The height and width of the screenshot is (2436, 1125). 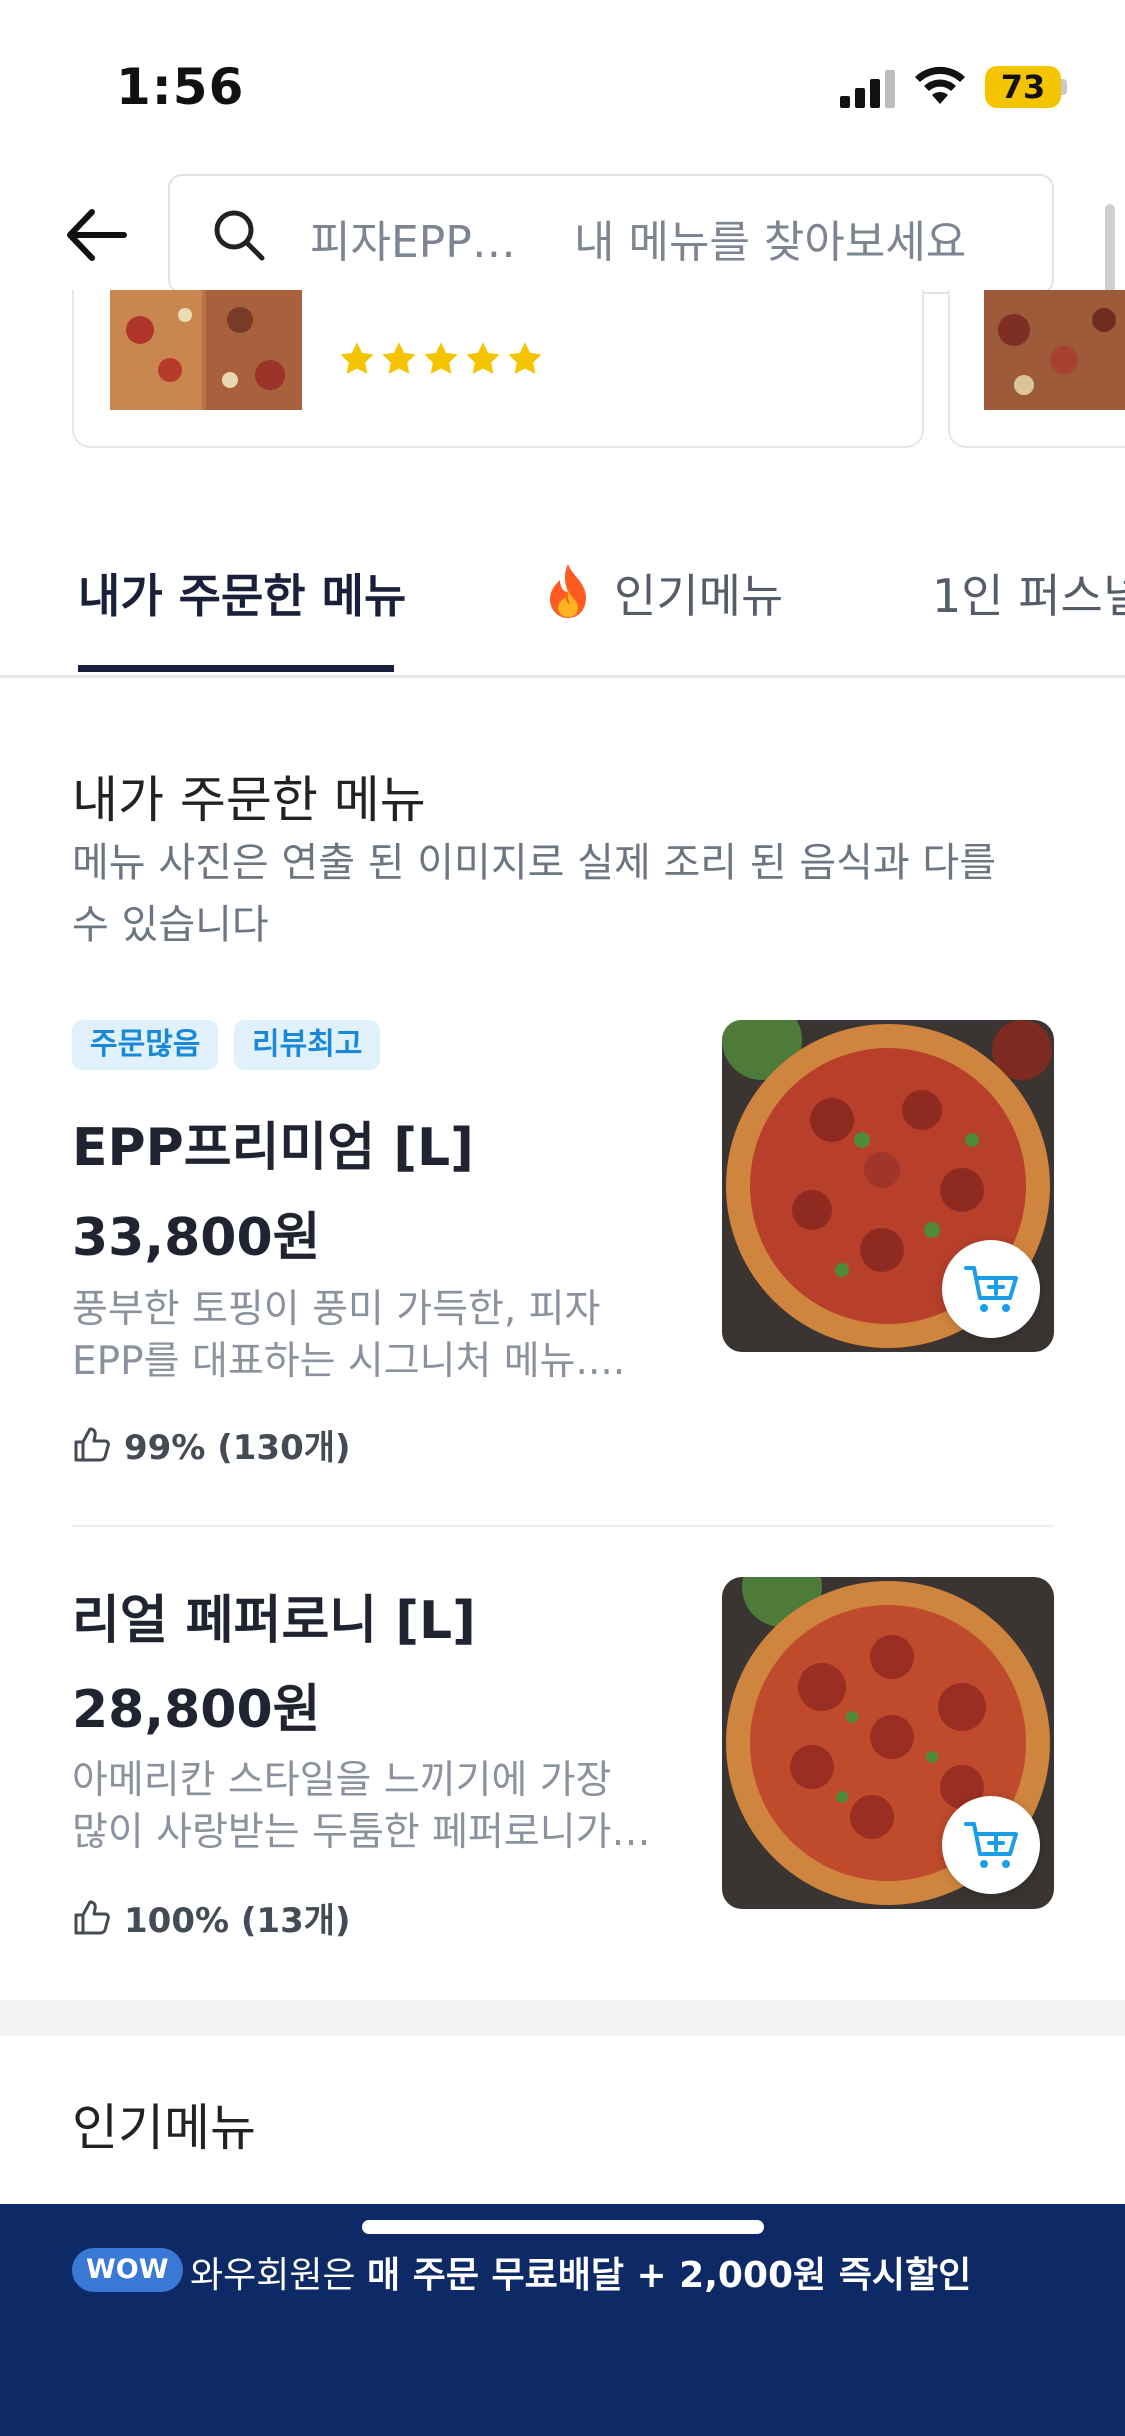 I want to click on wow-membership-banner: WOW 와우회원은 매 주문 무료배달 + 2,000원 즉시할인, so click(x=562, y=2320).